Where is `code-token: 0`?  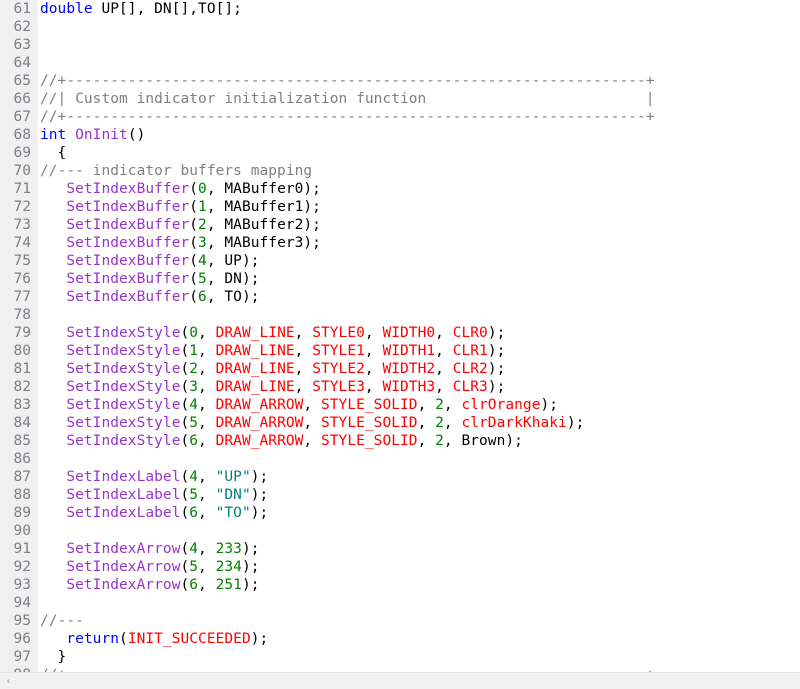
code-token: 0 is located at coordinates (202, 189).